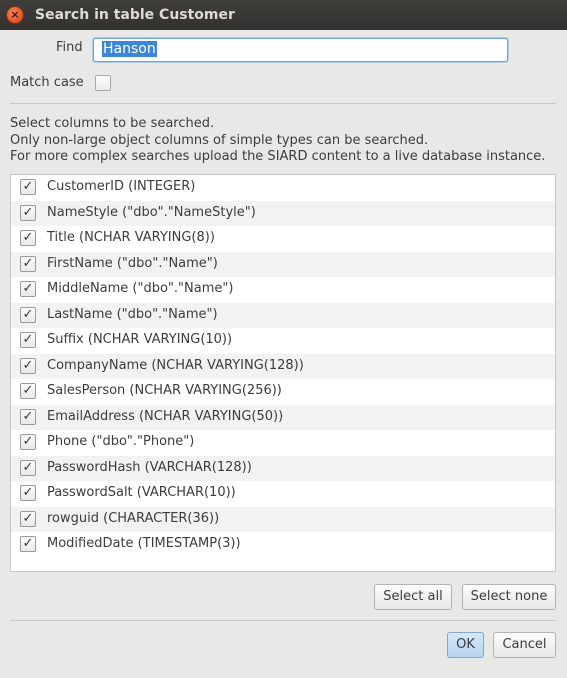 This screenshot has width=567, height=678. I want to click on column-label: rowguid (CHARACTER(36)), so click(133, 518).